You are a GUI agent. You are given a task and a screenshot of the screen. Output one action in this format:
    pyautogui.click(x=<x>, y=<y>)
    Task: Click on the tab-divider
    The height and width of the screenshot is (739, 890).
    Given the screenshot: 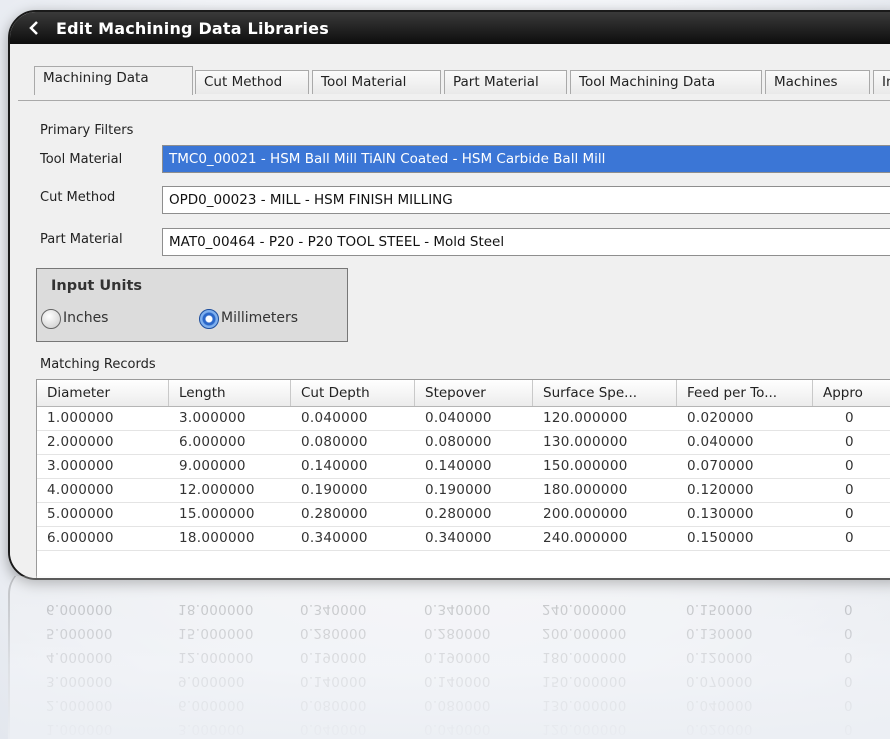 What is the action you would take?
    pyautogui.click(x=454, y=100)
    